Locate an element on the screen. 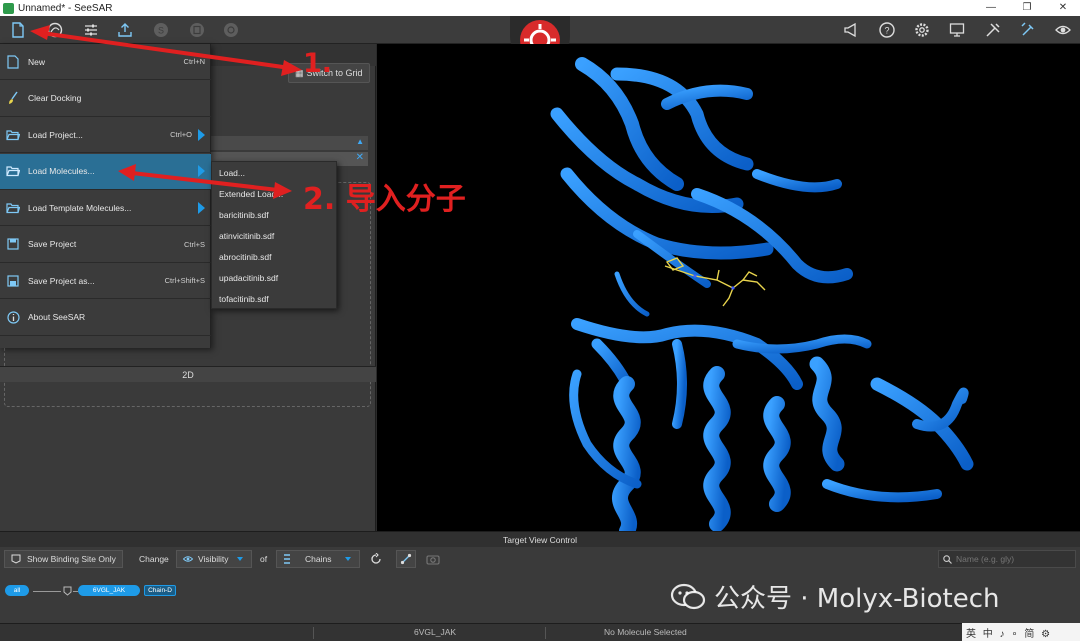 Image resolution: width=1080 pixels, height=641 pixels. settings-mode-button is located at coordinates (231, 30).